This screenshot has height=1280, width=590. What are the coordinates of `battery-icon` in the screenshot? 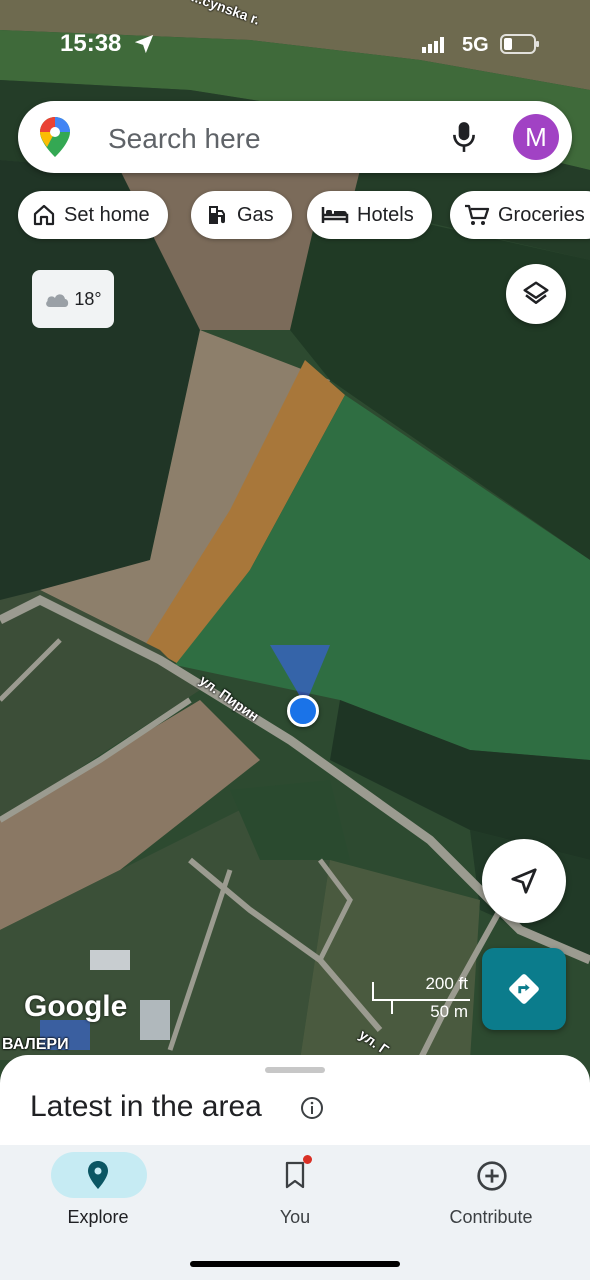 It's located at (519, 44).